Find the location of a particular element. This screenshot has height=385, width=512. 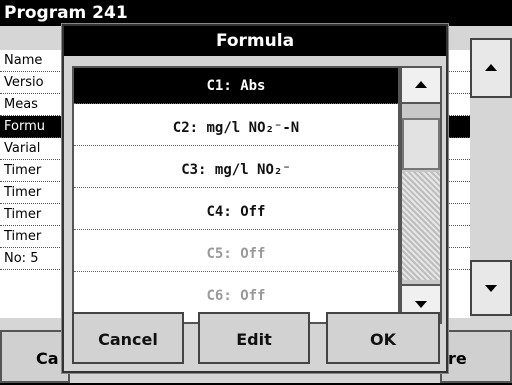

dialog-scrollbar is located at coordinates (421, 195).